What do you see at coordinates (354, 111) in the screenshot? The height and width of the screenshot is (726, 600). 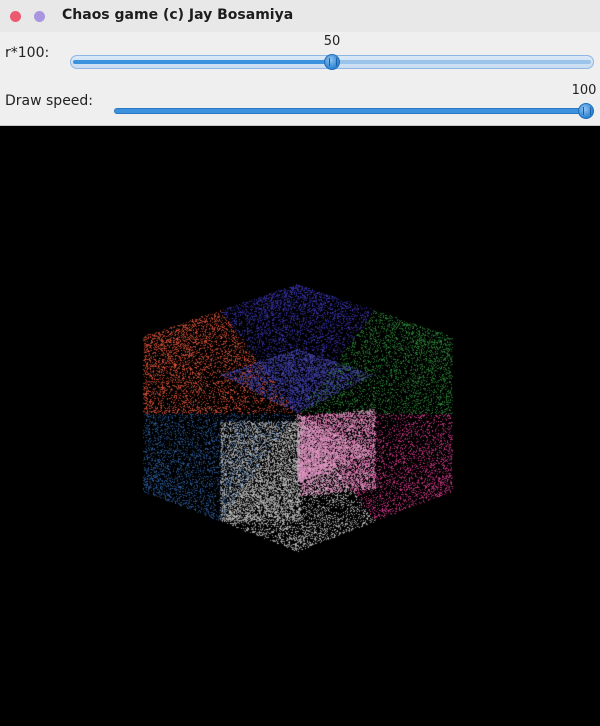 I see `speed-slider-track` at bounding box center [354, 111].